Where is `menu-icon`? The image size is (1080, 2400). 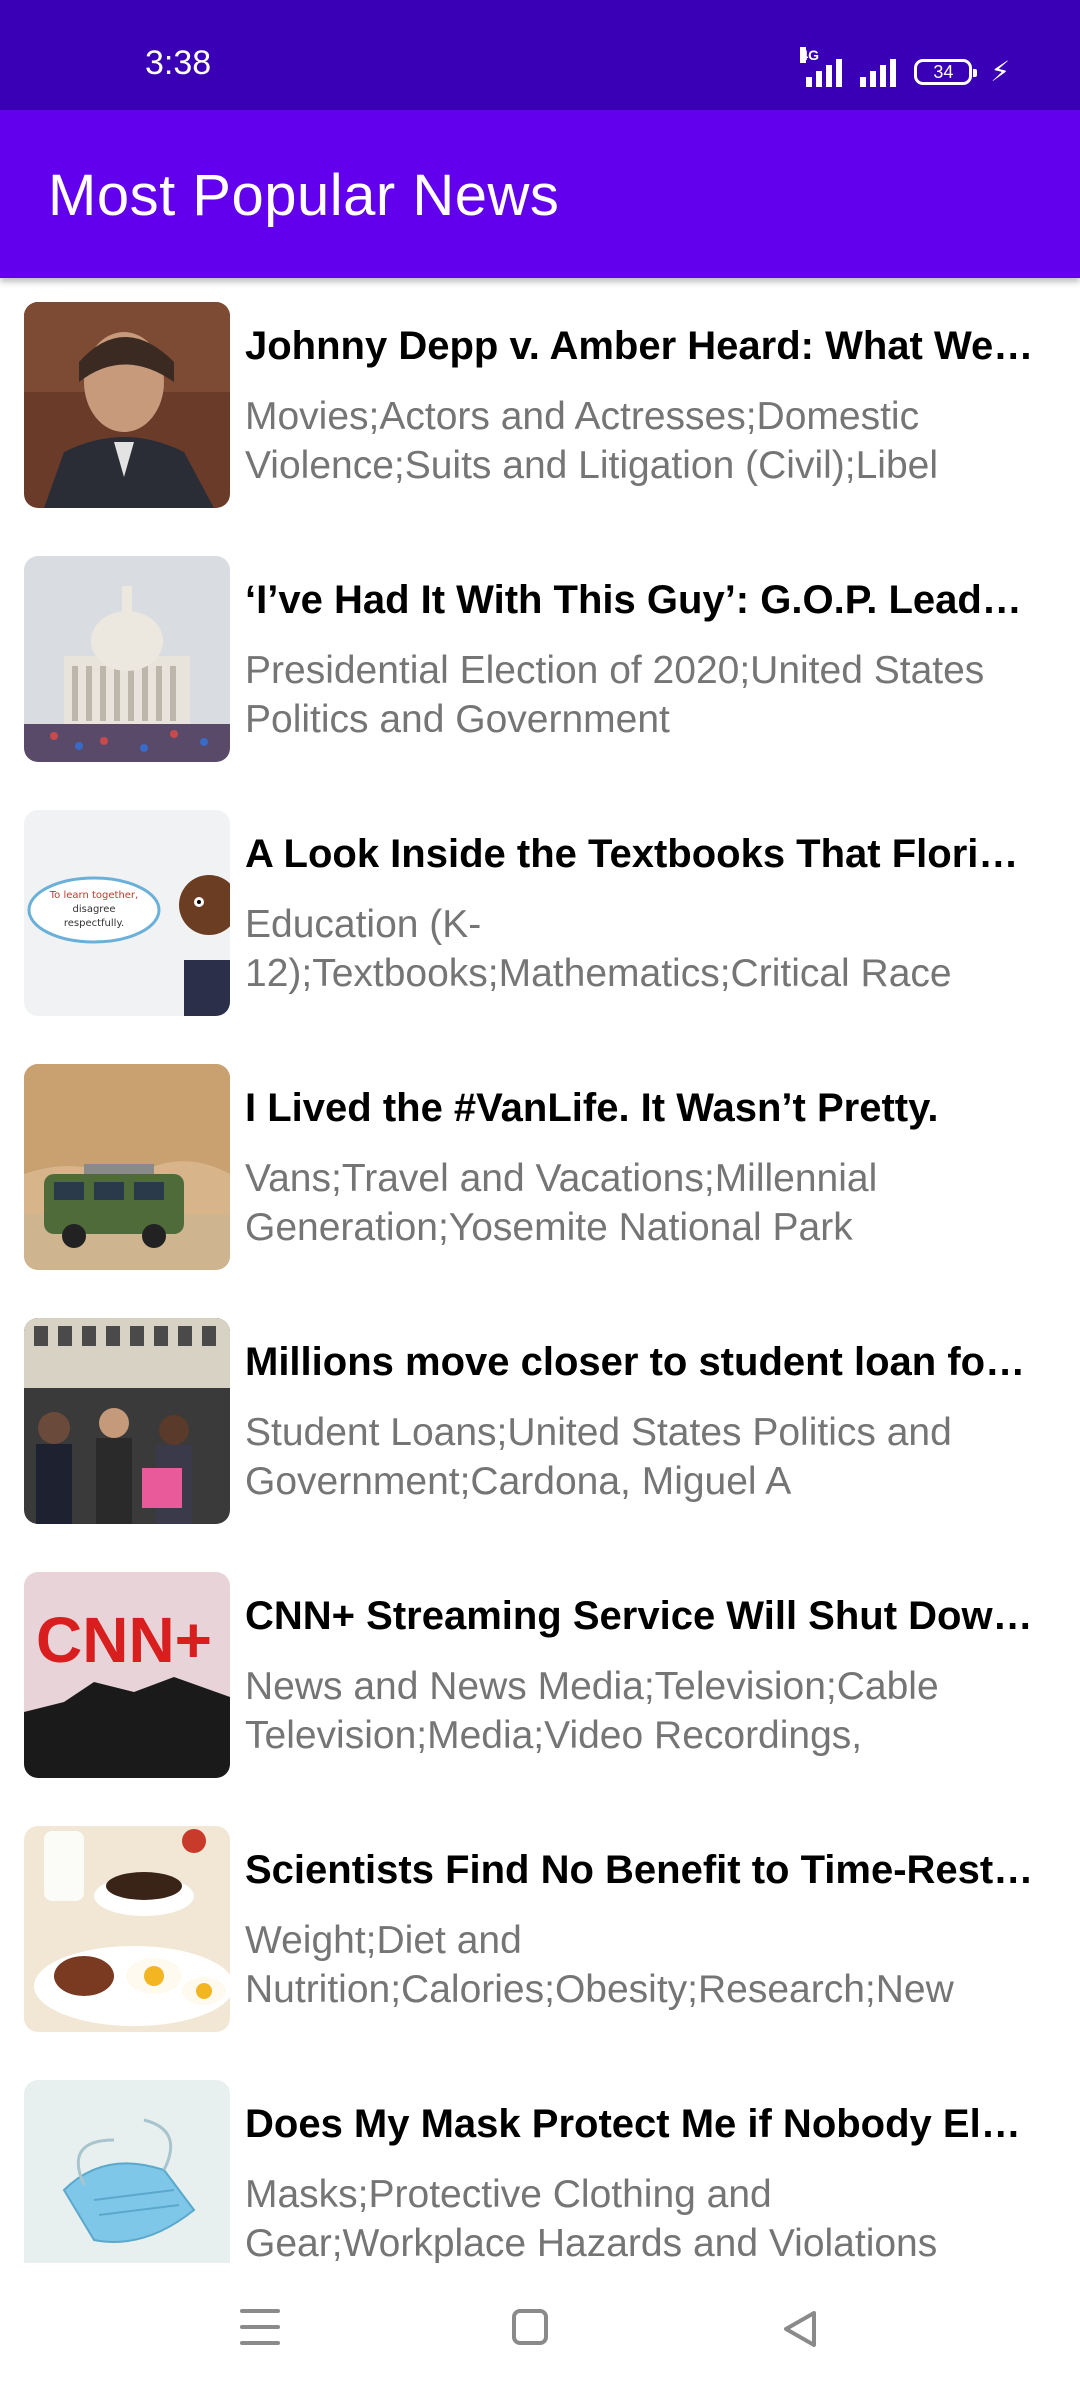 menu-icon is located at coordinates (260, 2327).